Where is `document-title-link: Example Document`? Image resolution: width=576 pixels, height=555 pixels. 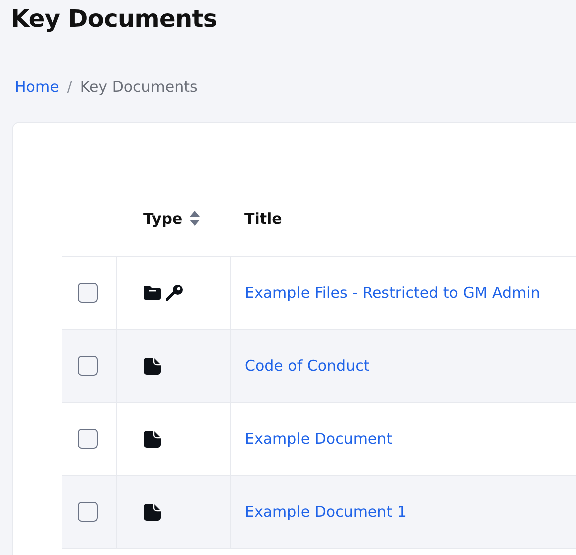
document-title-link: Example Document is located at coordinates (319, 439).